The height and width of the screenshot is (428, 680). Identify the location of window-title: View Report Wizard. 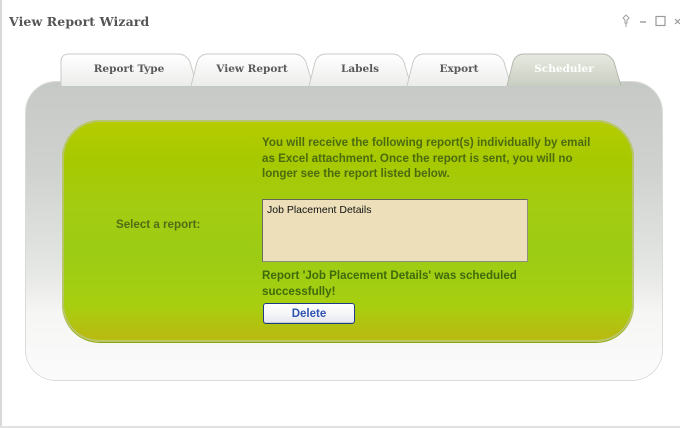
(79, 21).